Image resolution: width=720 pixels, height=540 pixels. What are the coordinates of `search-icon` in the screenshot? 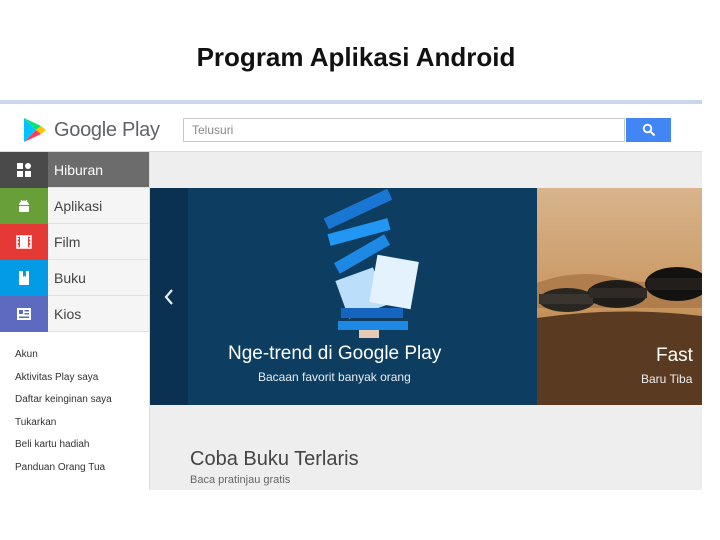 It's located at (648, 130).